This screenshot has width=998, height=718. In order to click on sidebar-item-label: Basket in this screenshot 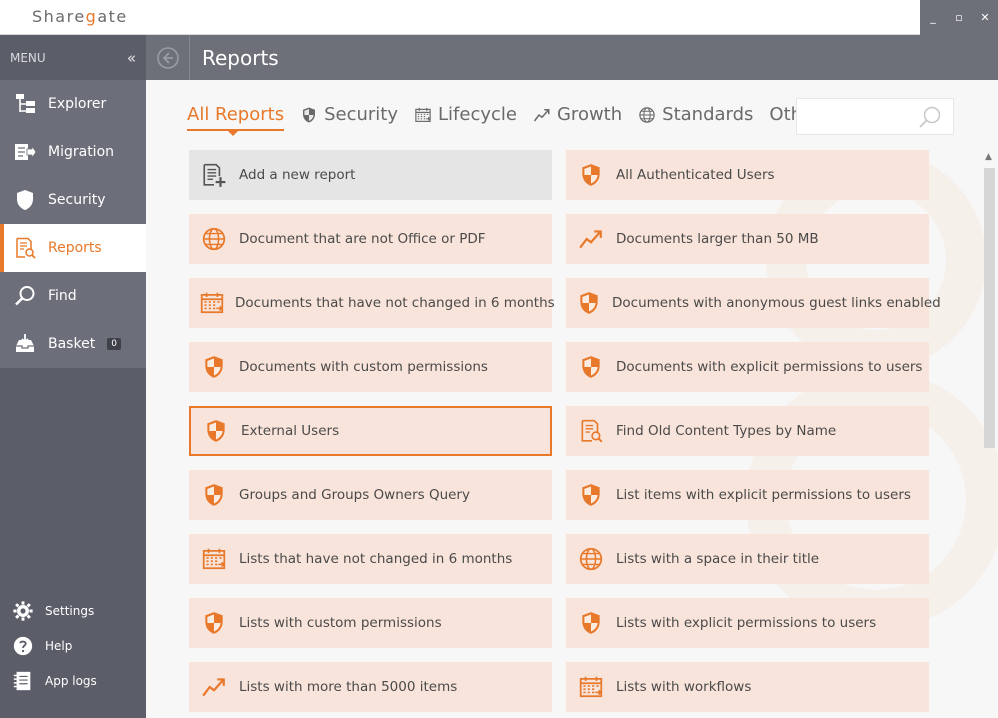, I will do `click(72, 344)`.